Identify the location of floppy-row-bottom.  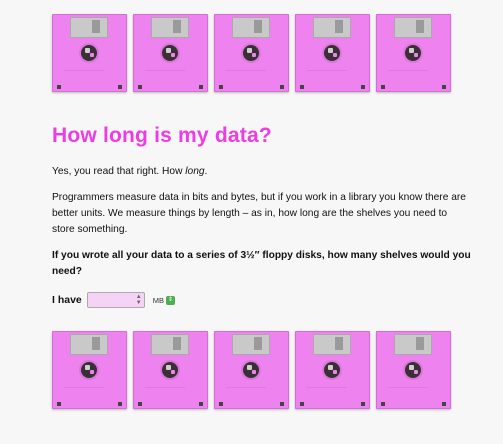
(251, 370).